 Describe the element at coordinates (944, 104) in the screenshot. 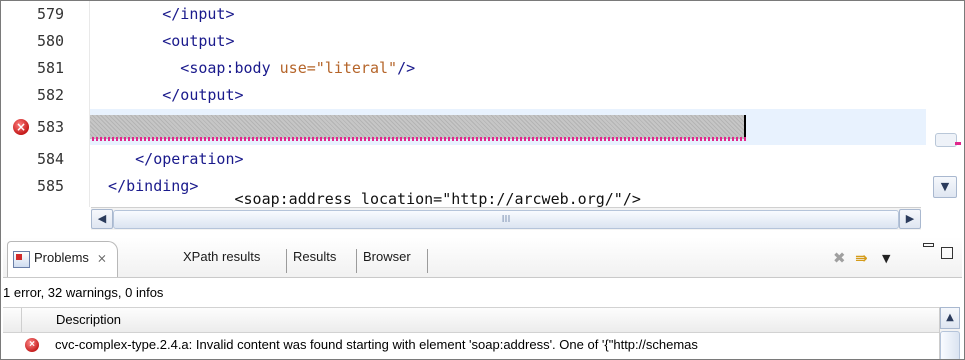

I see `overview-ruler: ▼` at that location.